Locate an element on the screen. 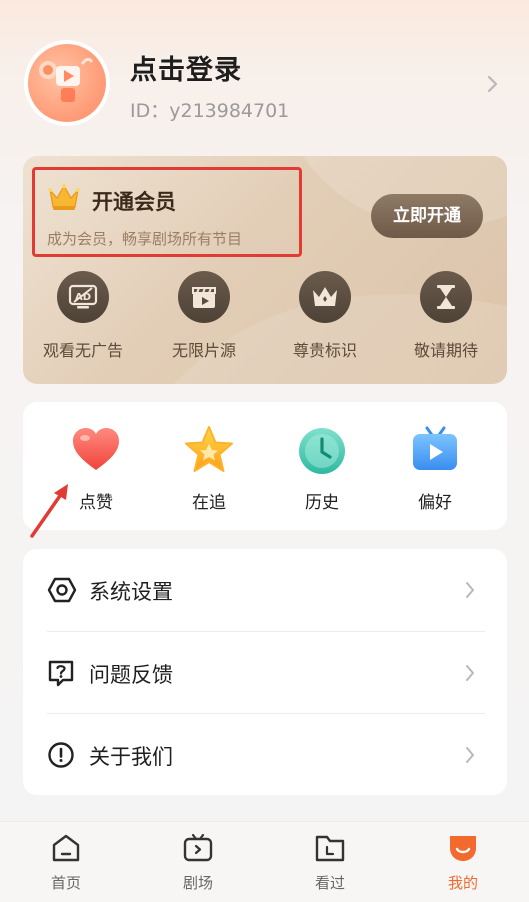 This screenshot has height=902, width=529. theater-tv-icon is located at coordinates (198, 847).